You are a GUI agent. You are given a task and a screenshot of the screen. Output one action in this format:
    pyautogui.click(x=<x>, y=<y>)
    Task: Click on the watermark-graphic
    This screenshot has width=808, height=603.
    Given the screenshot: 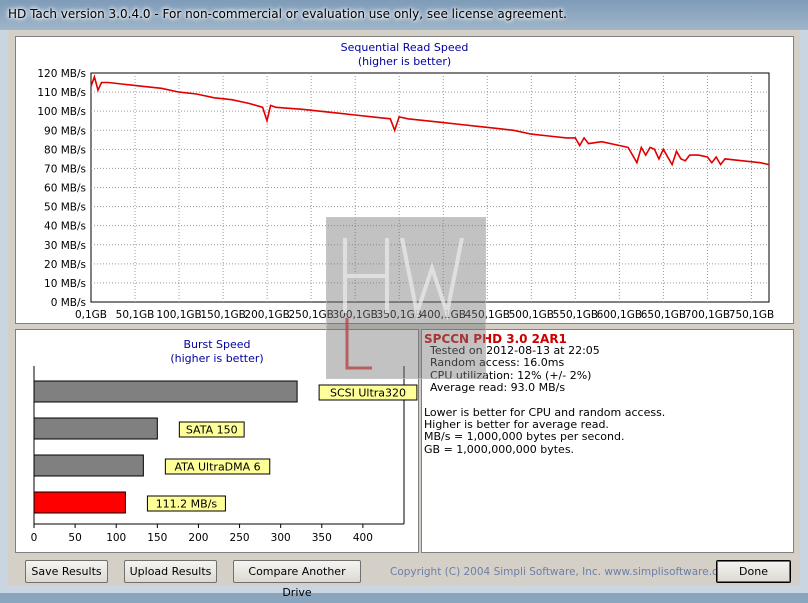 What is the action you would take?
    pyautogui.click(x=403, y=303)
    